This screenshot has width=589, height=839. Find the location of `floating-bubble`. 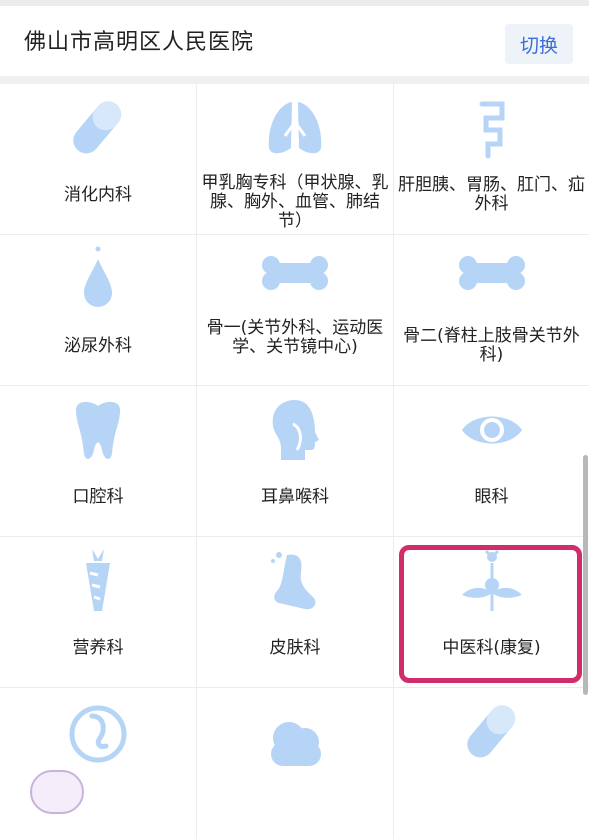

floating-bubble is located at coordinates (57, 792).